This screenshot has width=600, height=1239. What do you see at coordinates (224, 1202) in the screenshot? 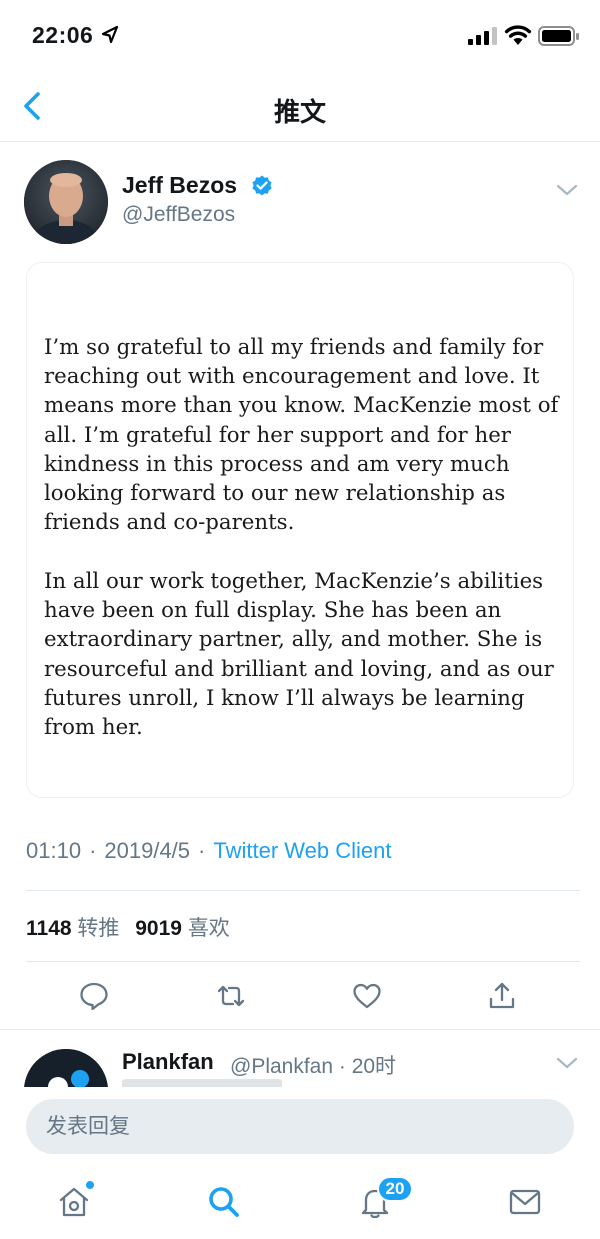
I see `search-icon` at bounding box center [224, 1202].